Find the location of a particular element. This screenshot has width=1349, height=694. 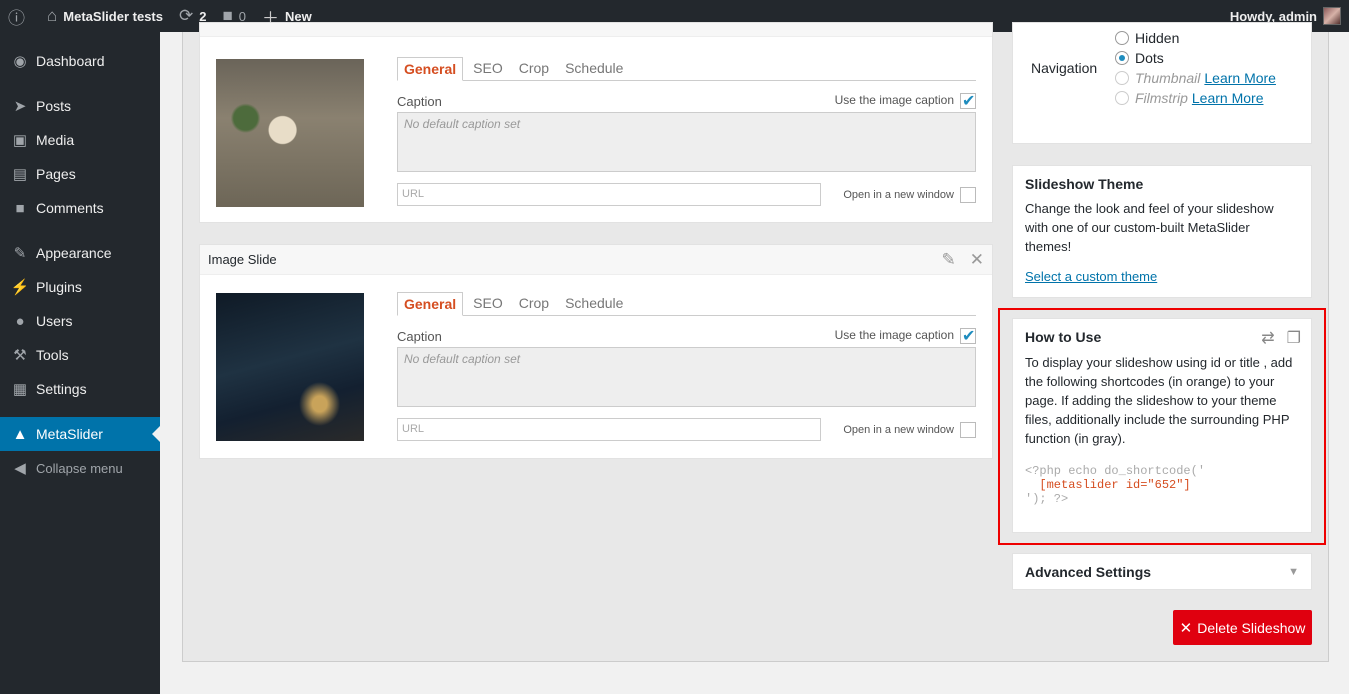

slide-title: Image Slide is located at coordinates (242, 259).